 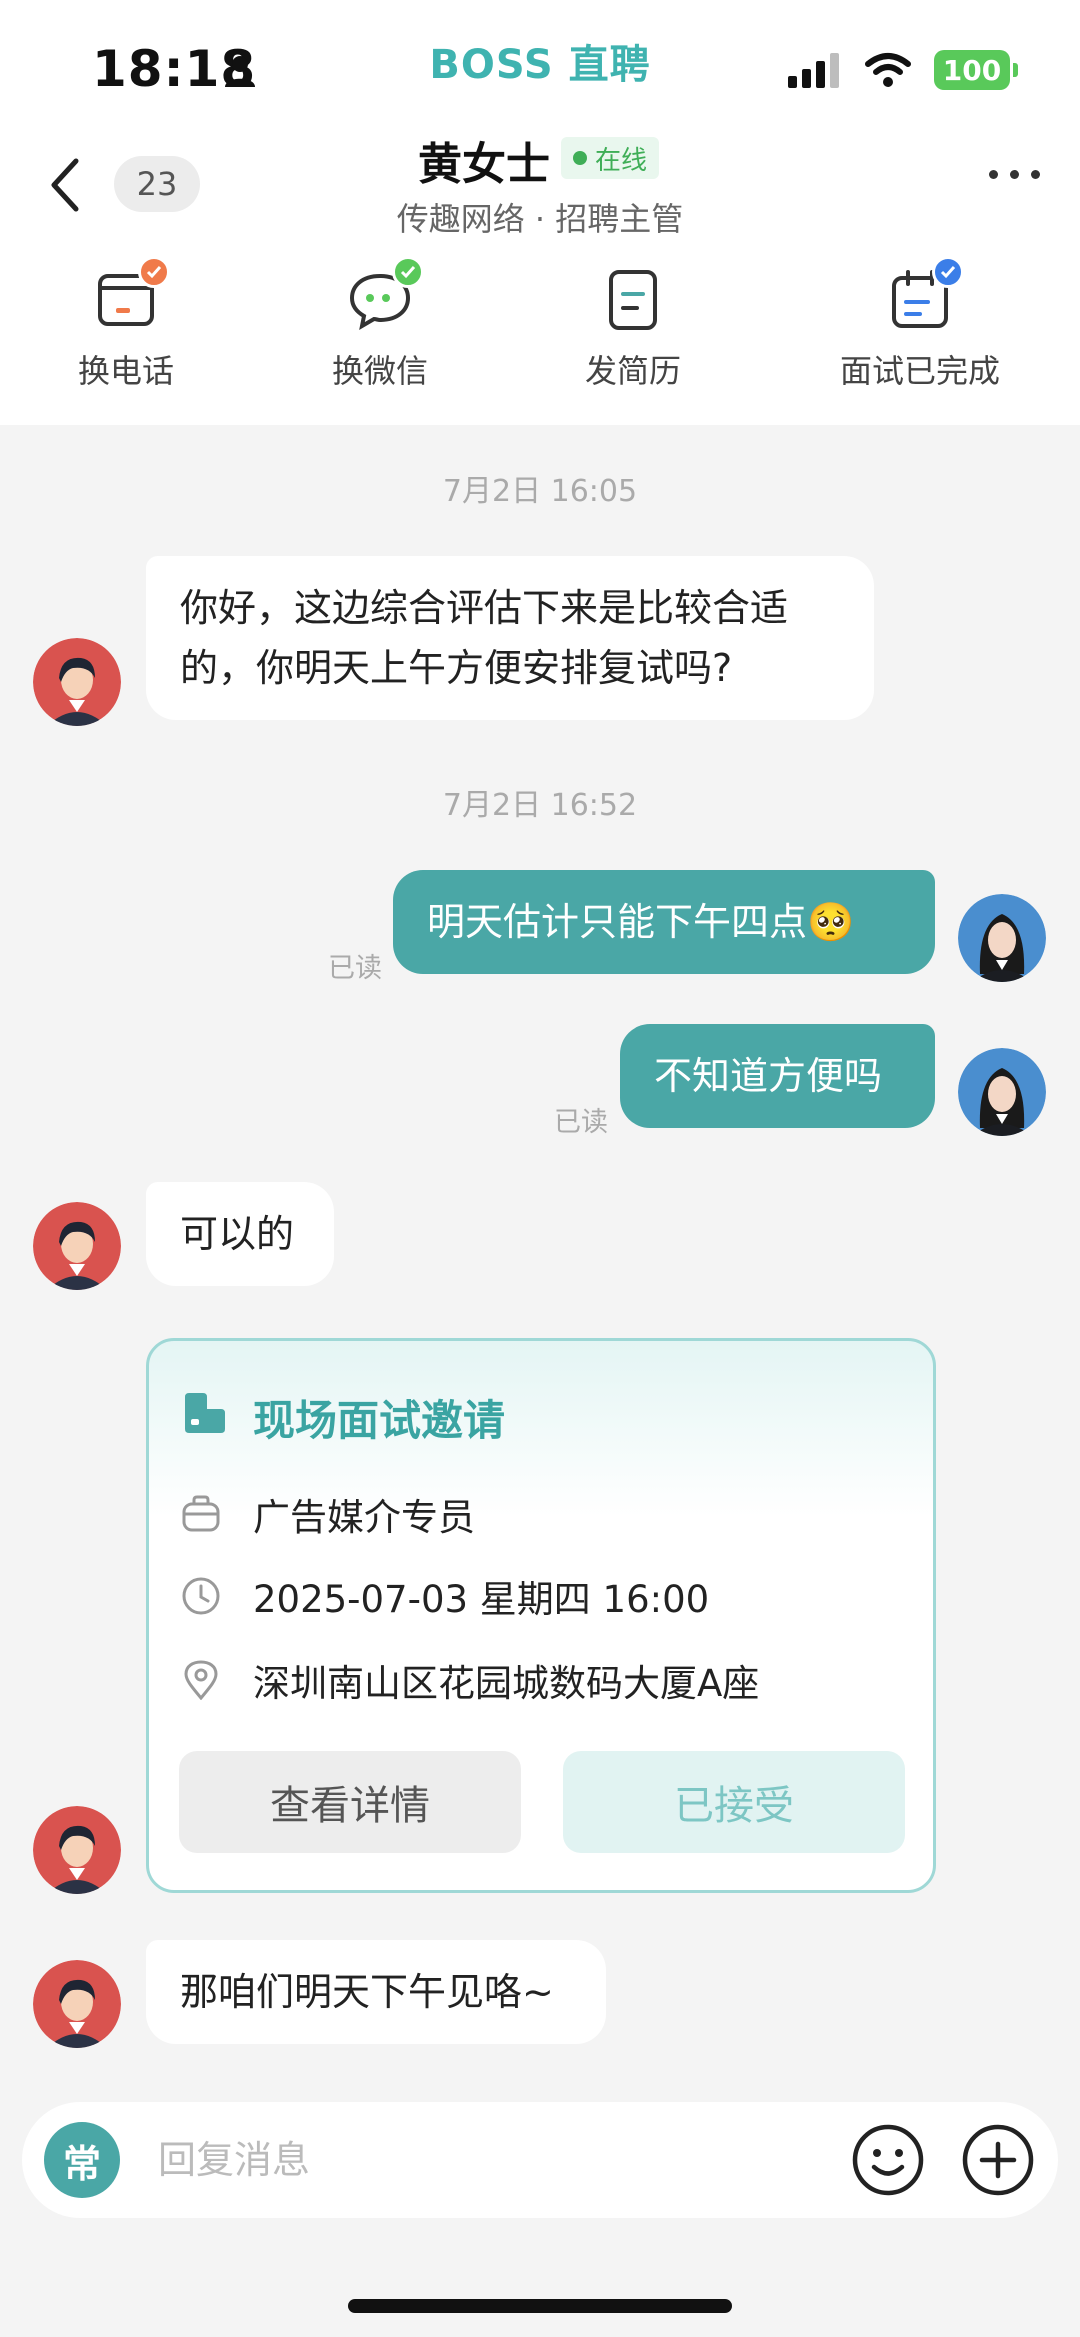 I want to click on outgoing-message: 明天估计只能下午四点🥺, so click(x=664, y=922).